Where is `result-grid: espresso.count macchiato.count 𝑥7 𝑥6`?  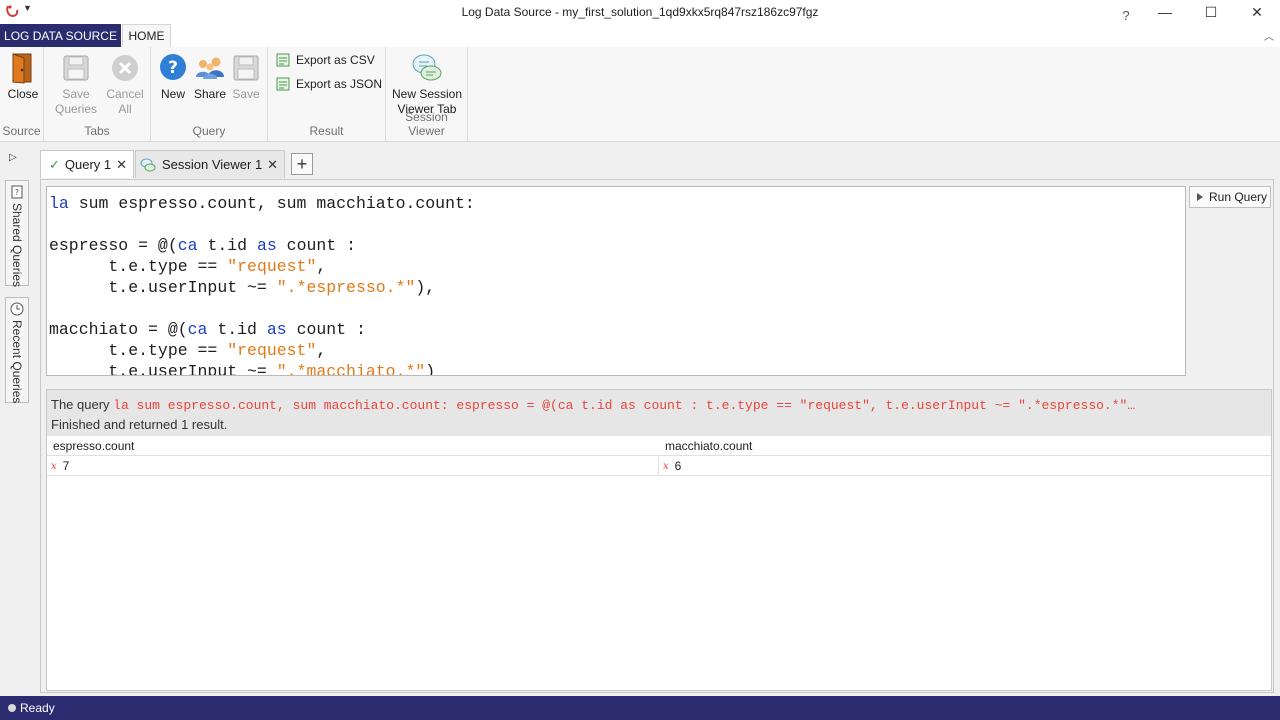 result-grid: espresso.count macchiato.count 𝑥7 𝑥6 is located at coordinates (659, 456).